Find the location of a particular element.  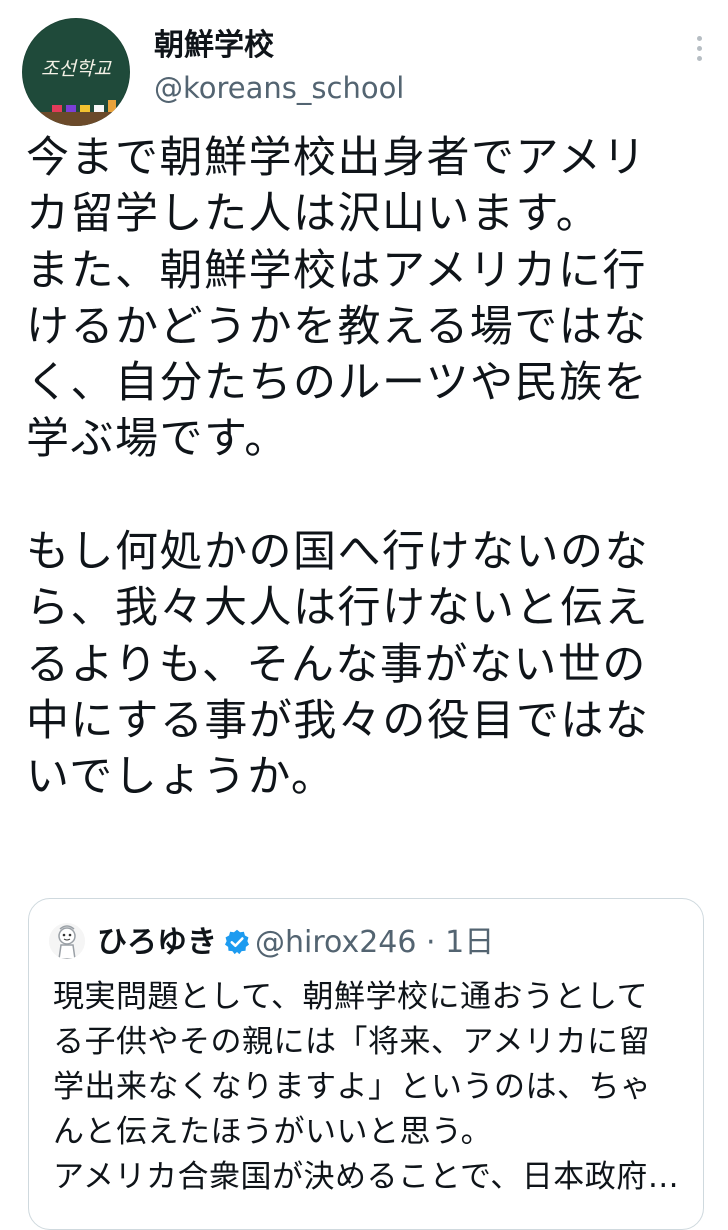

author-handle: @koreans_school is located at coordinates (279, 88).